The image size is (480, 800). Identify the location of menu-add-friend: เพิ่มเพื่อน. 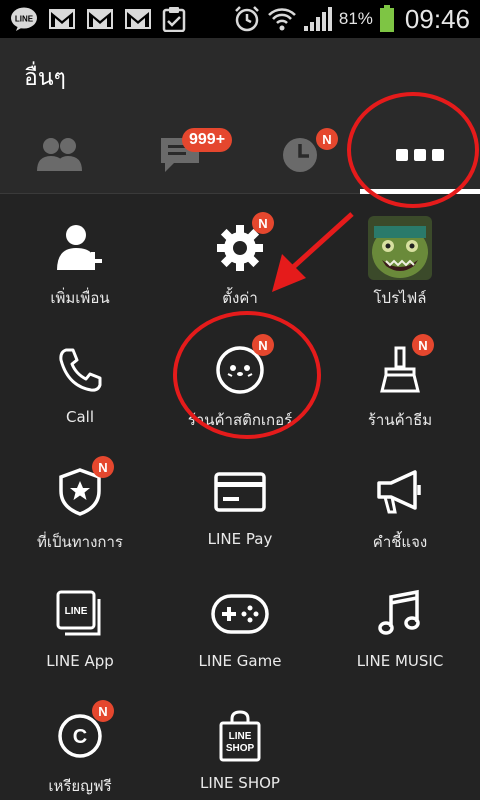
(80, 255).